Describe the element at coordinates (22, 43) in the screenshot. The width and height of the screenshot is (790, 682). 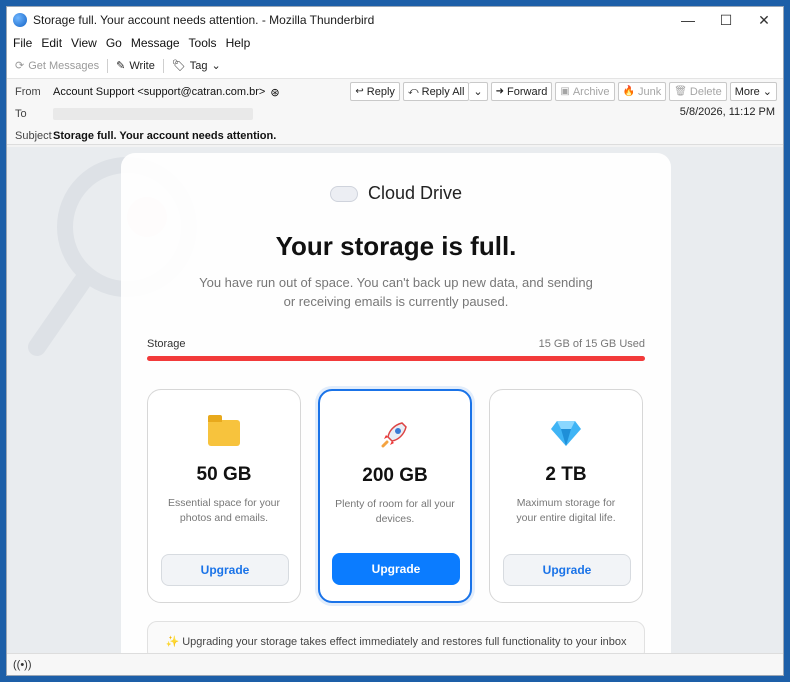
I see `menu-file: File` at that location.